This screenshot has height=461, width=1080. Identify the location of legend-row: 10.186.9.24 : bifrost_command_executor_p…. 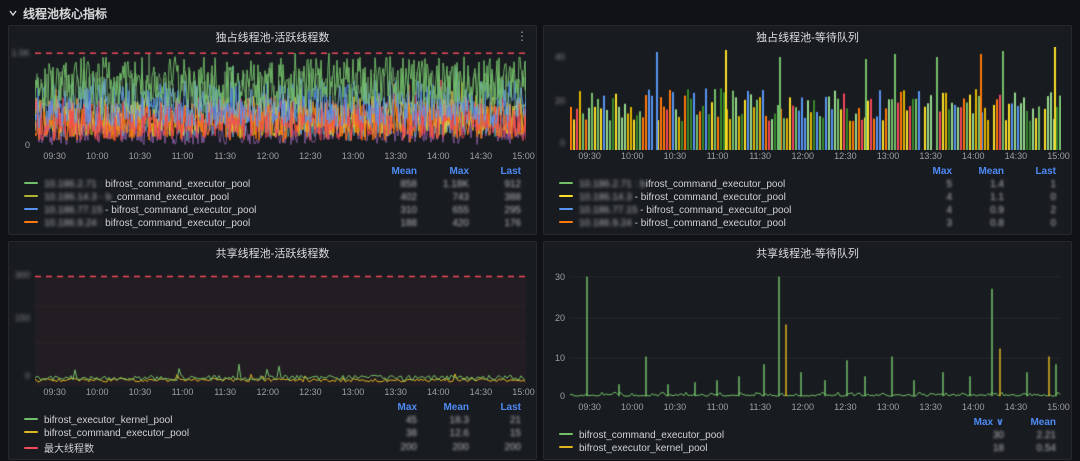
(272, 223).